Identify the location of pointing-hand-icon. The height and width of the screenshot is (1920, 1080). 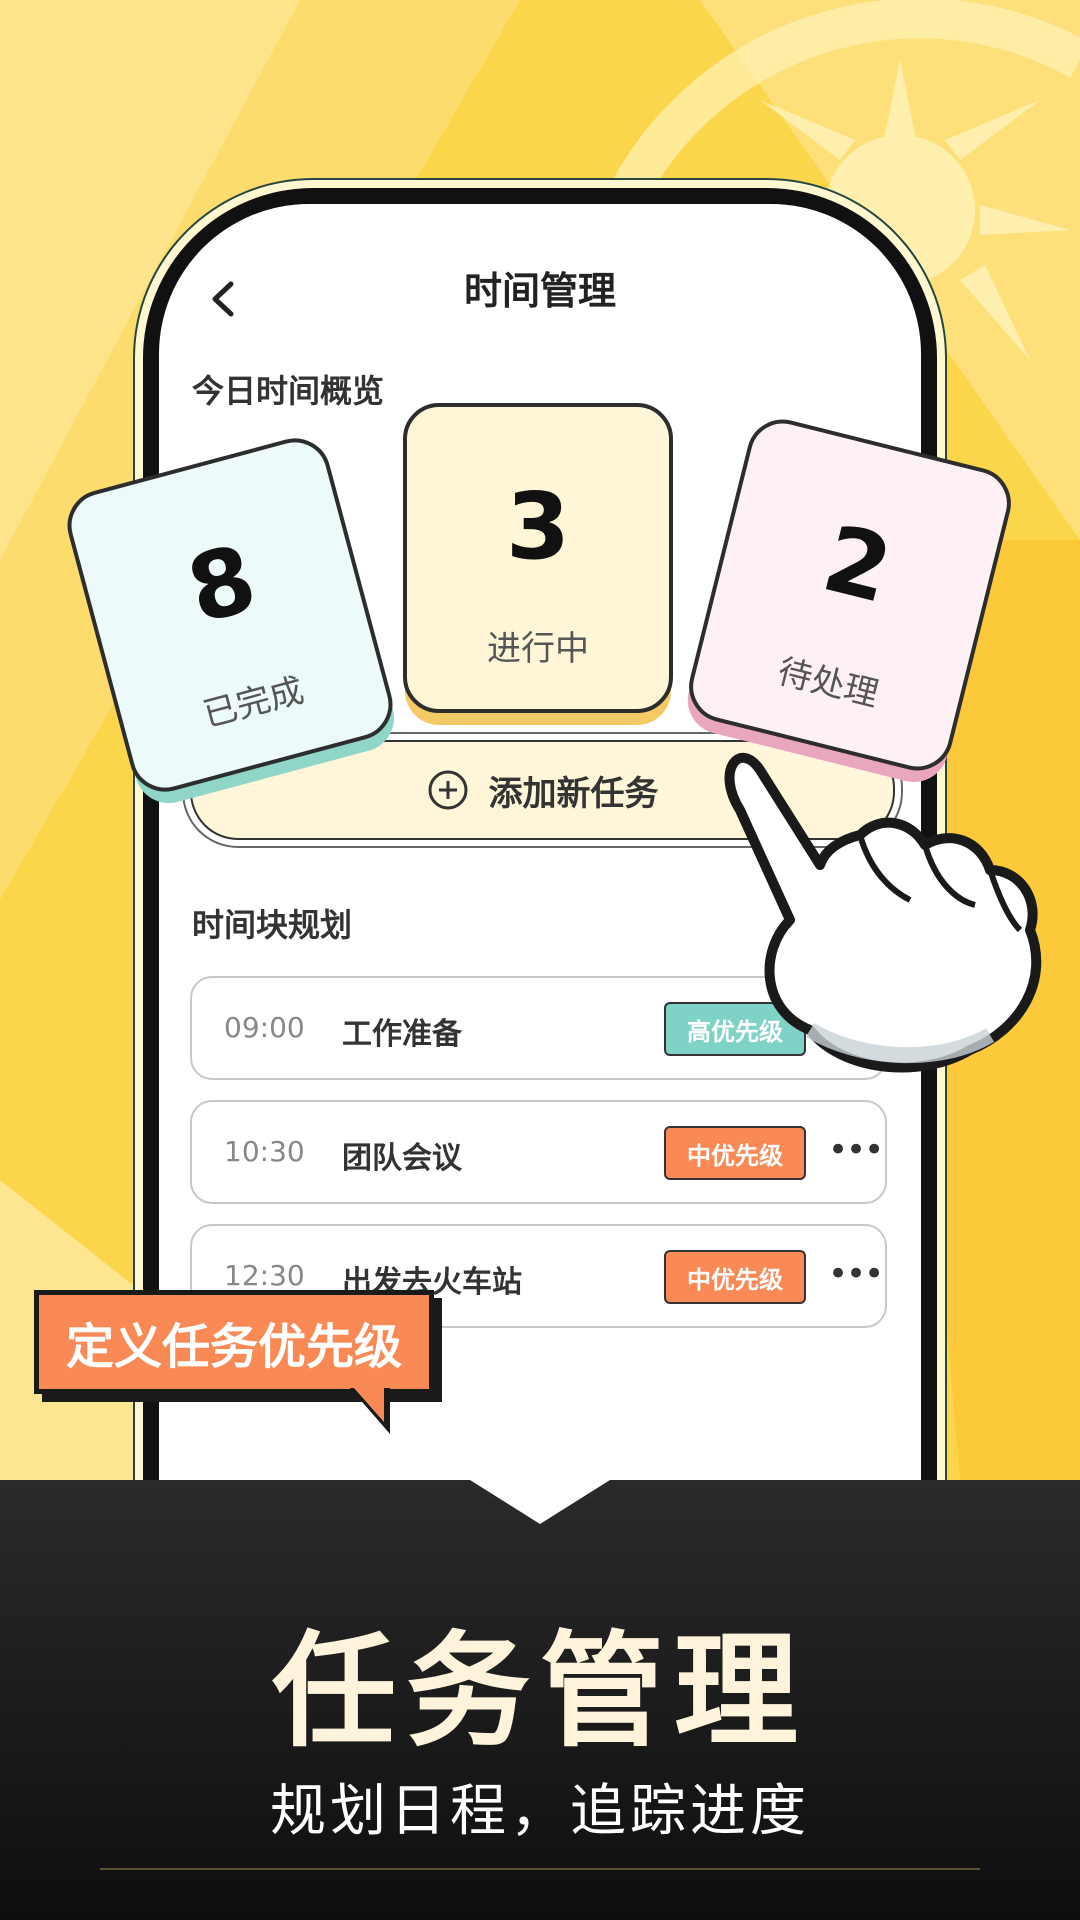
(883, 912).